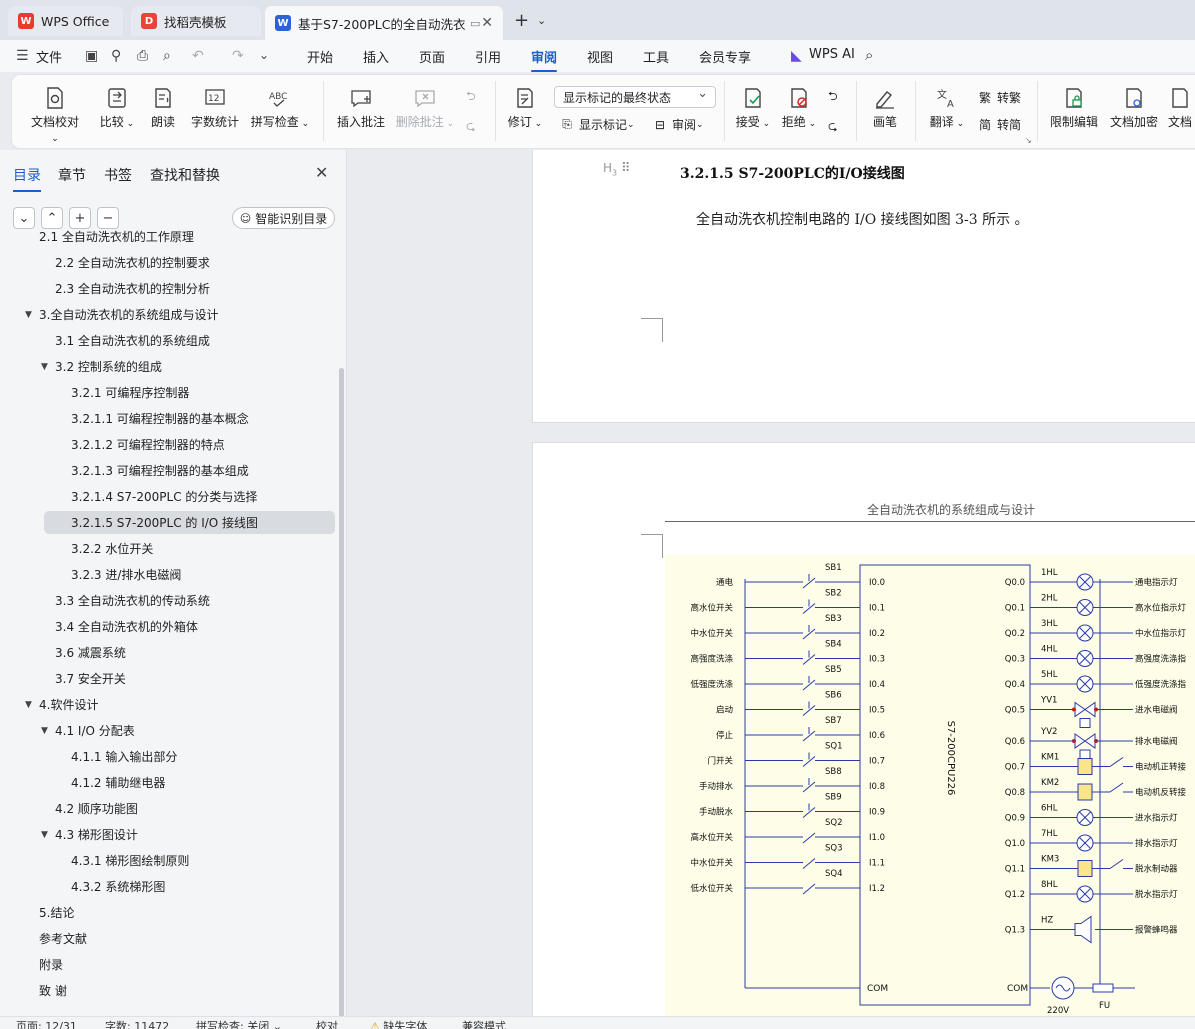  I want to click on toc-item: 2.1 全自动洗衣机的工作原理, so click(116, 236).